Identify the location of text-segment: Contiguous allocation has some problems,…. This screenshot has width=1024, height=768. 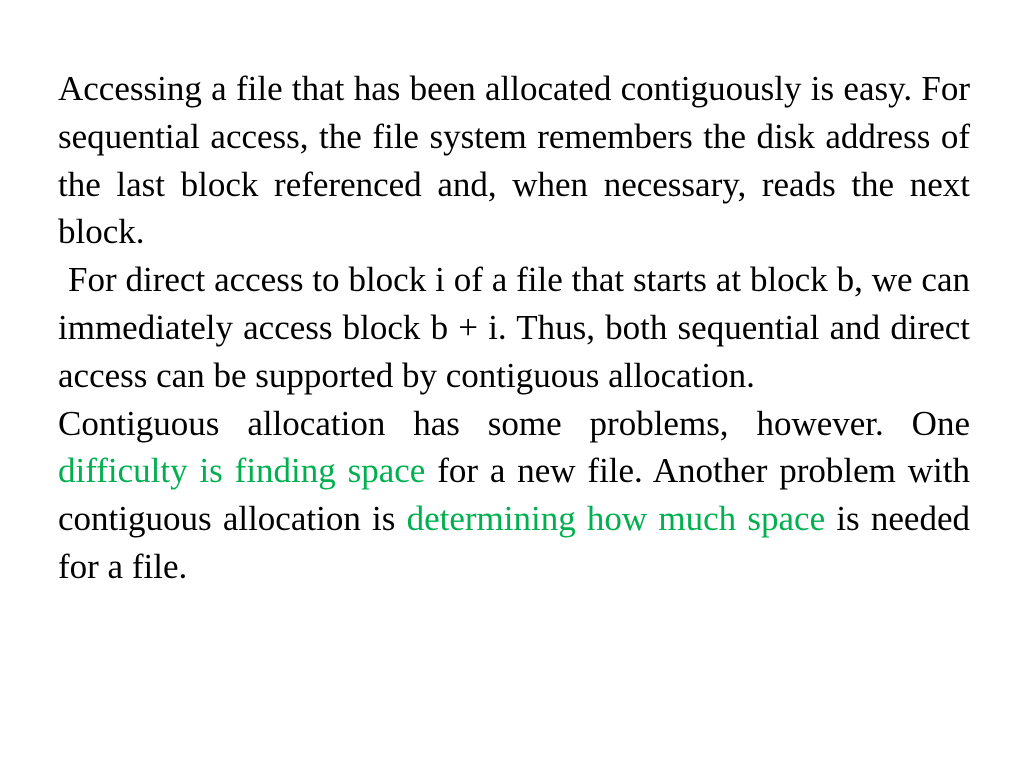
(514, 423).